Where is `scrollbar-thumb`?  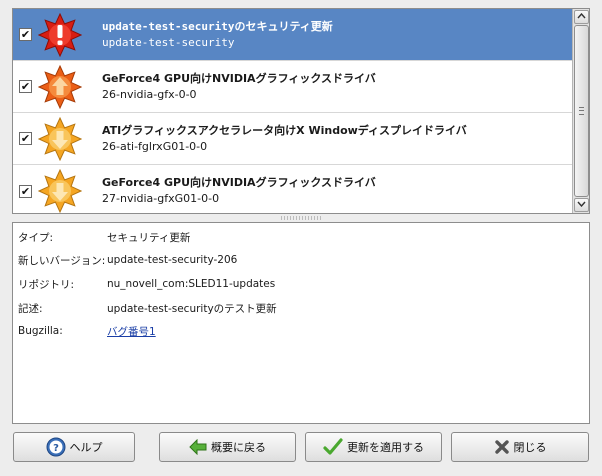 scrollbar-thumb is located at coordinates (581, 111).